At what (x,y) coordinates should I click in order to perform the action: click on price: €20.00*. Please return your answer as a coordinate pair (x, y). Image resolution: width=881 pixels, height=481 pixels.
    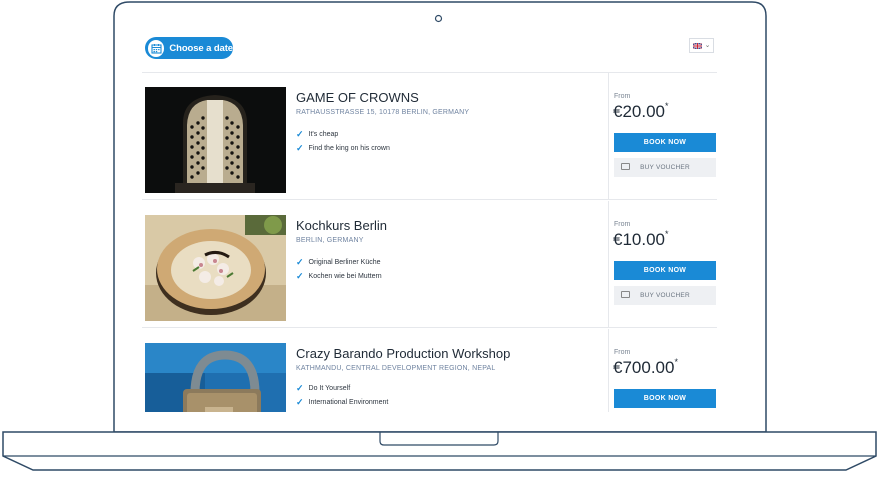
    Looking at the image, I should click on (641, 111).